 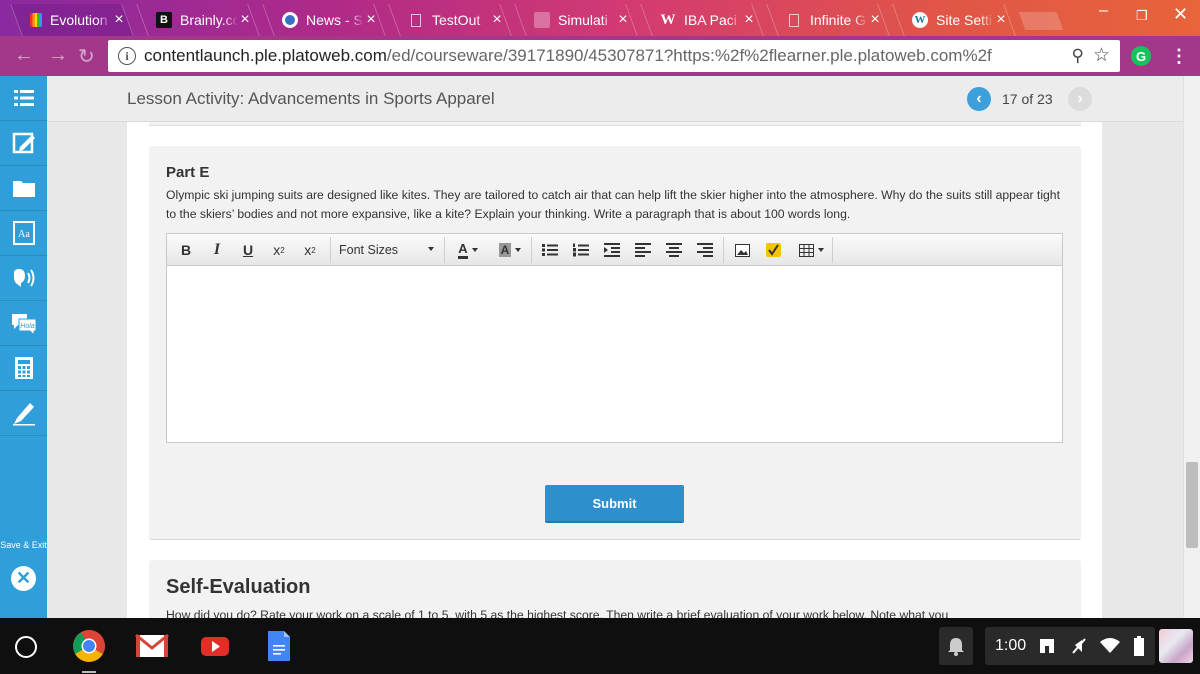 I want to click on folder-button, so click(x=23, y=188).